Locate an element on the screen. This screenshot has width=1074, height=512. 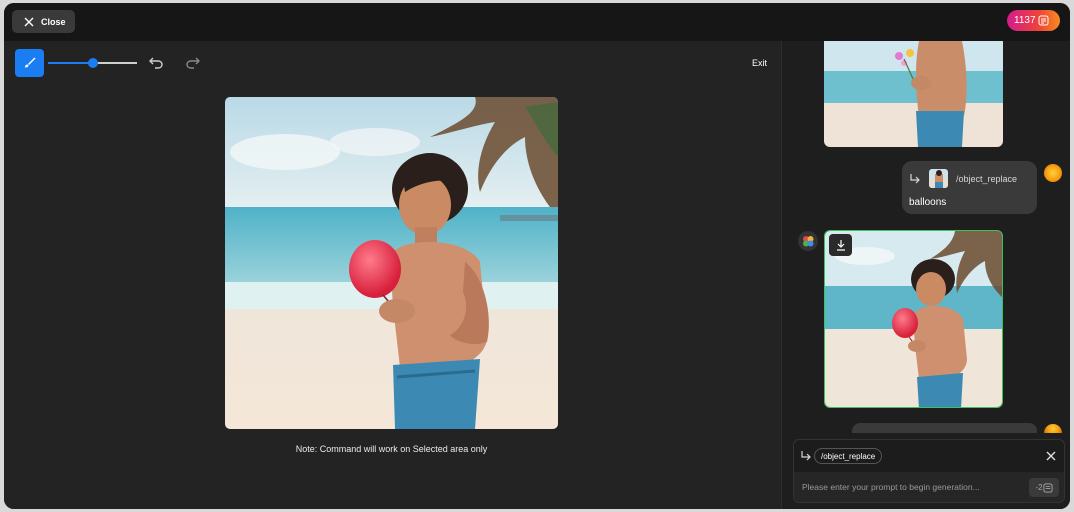
redo-button is located at coordinates (193, 63).